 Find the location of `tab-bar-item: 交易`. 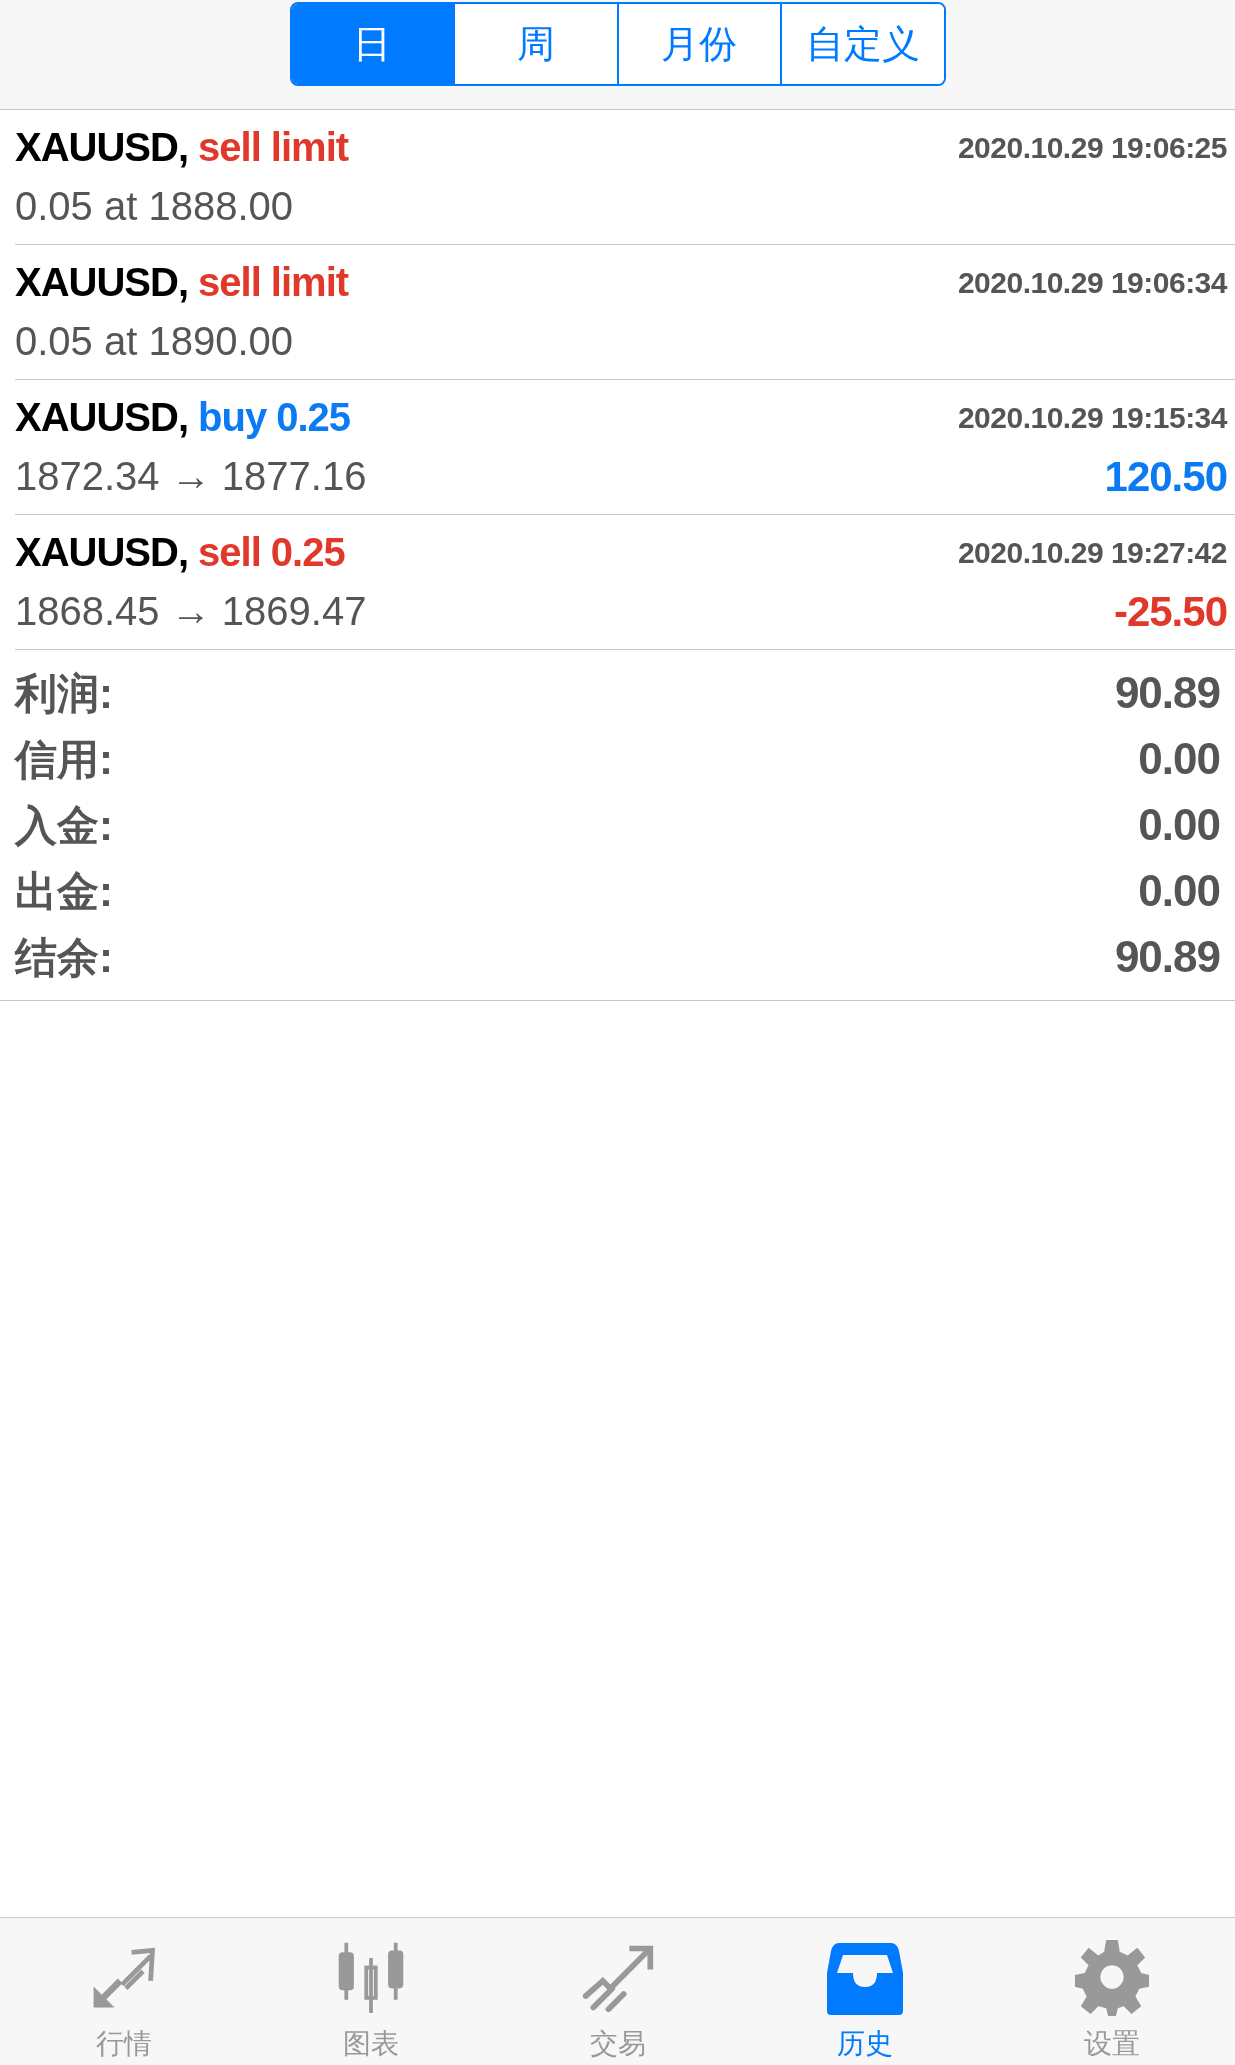

tab-bar-item: 交易 is located at coordinates (617, 1991).